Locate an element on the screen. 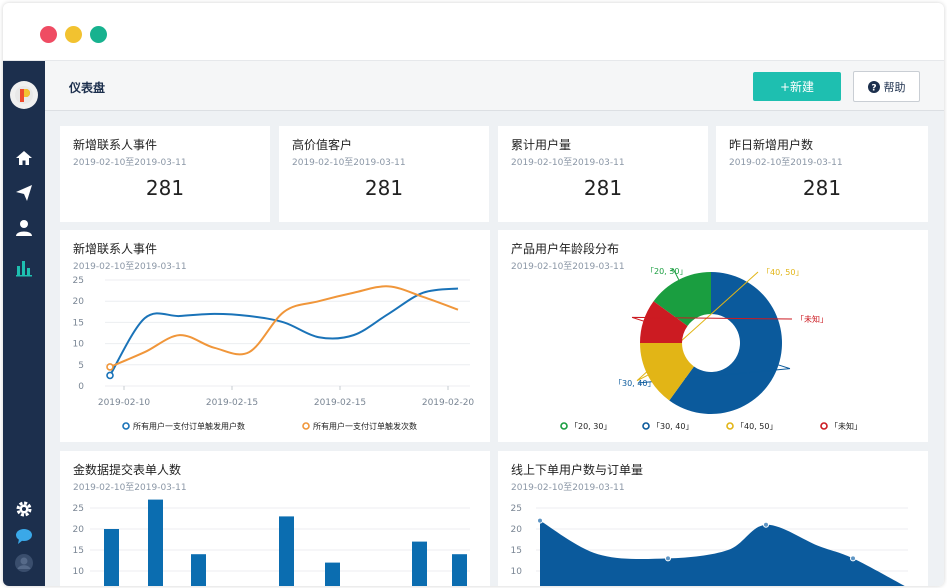 The height and width of the screenshot is (588, 947). chat-icon is located at coordinates (24, 536).